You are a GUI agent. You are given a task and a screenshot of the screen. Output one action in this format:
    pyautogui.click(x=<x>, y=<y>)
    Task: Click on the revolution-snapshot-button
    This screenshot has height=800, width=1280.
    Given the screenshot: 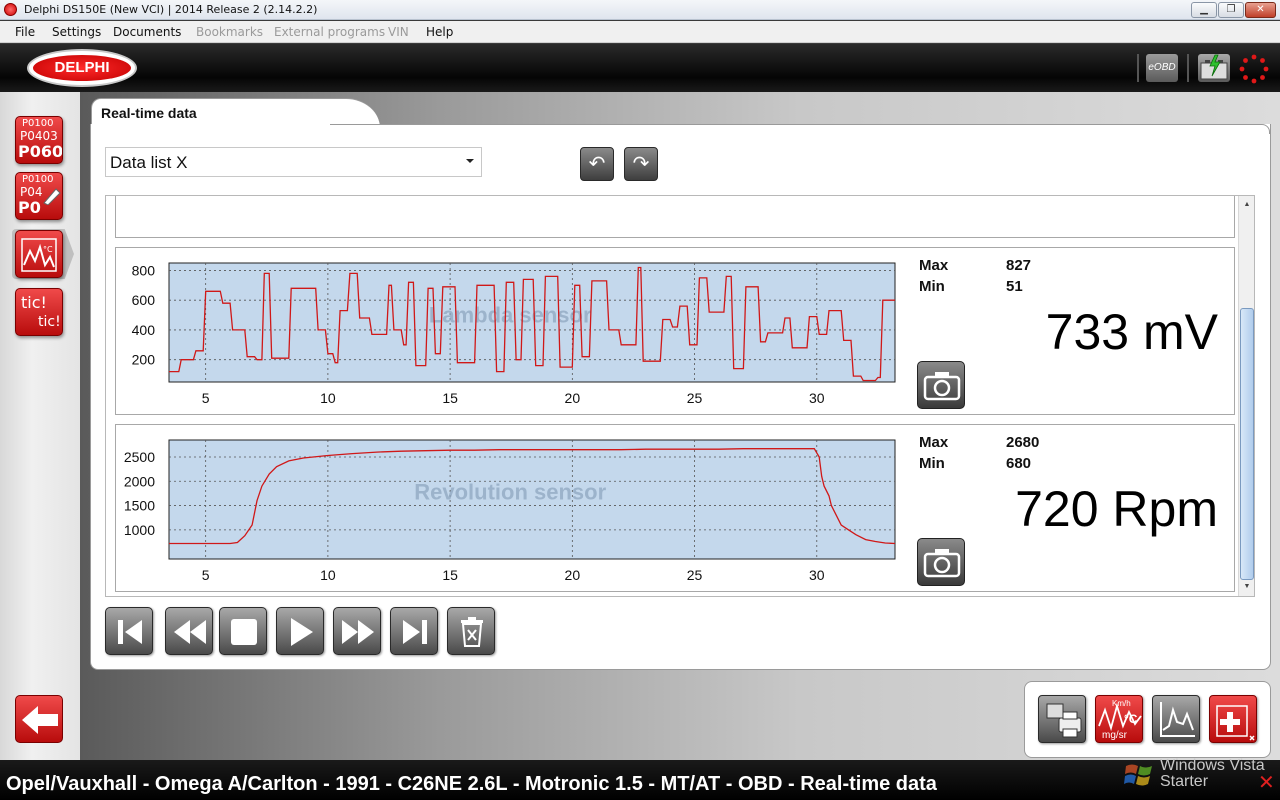 What is the action you would take?
    pyautogui.click(x=941, y=562)
    